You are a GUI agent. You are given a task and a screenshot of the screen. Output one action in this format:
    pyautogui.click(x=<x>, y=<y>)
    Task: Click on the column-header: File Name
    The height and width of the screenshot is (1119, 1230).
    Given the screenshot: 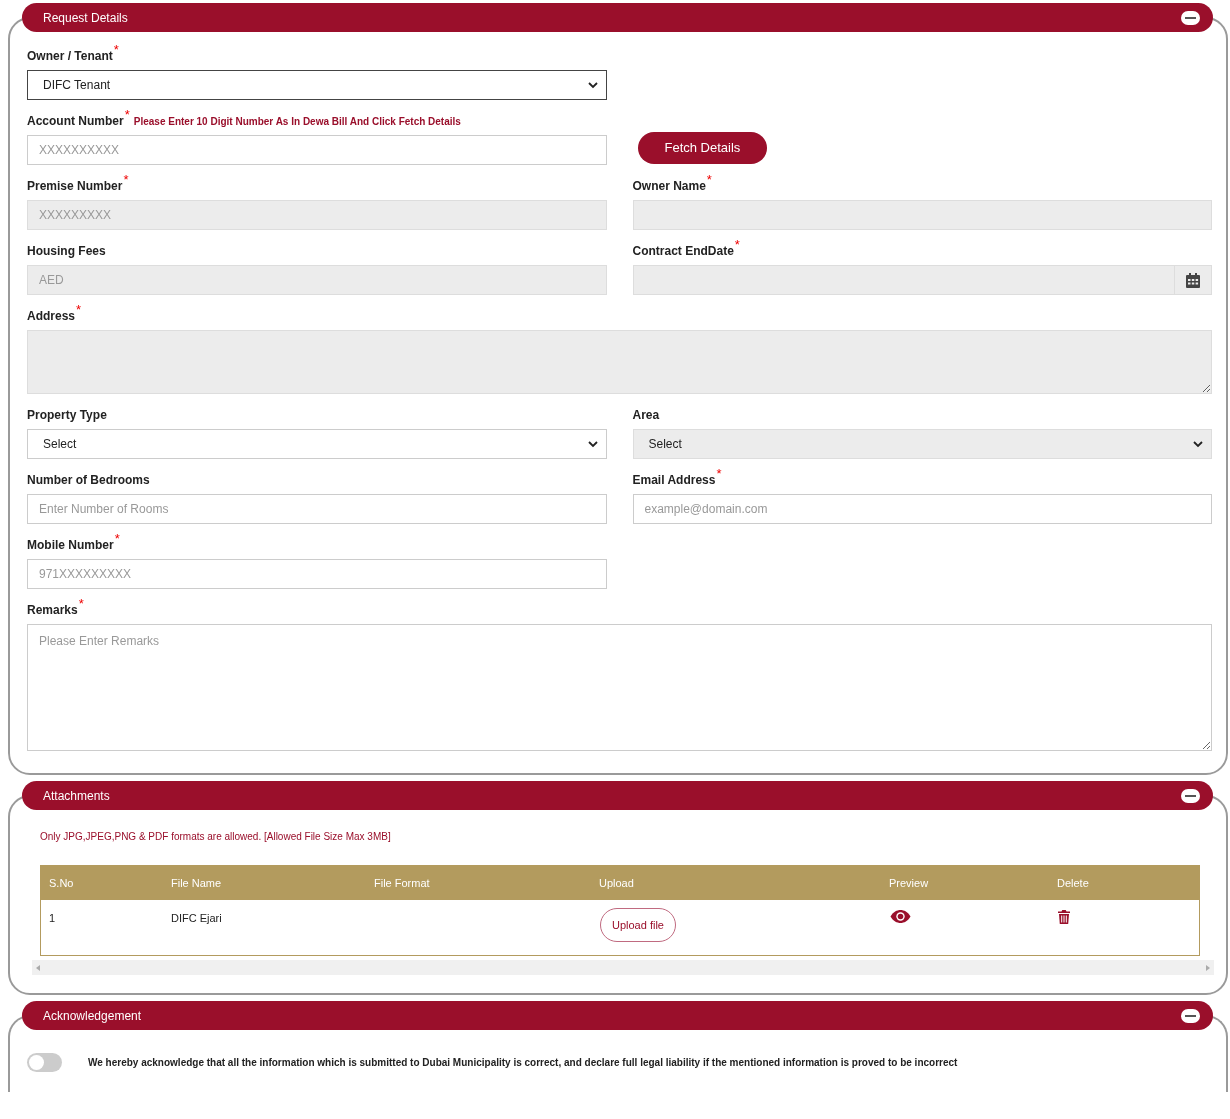 What is the action you would take?
    pyautogui.click(x=197, y=883)
    